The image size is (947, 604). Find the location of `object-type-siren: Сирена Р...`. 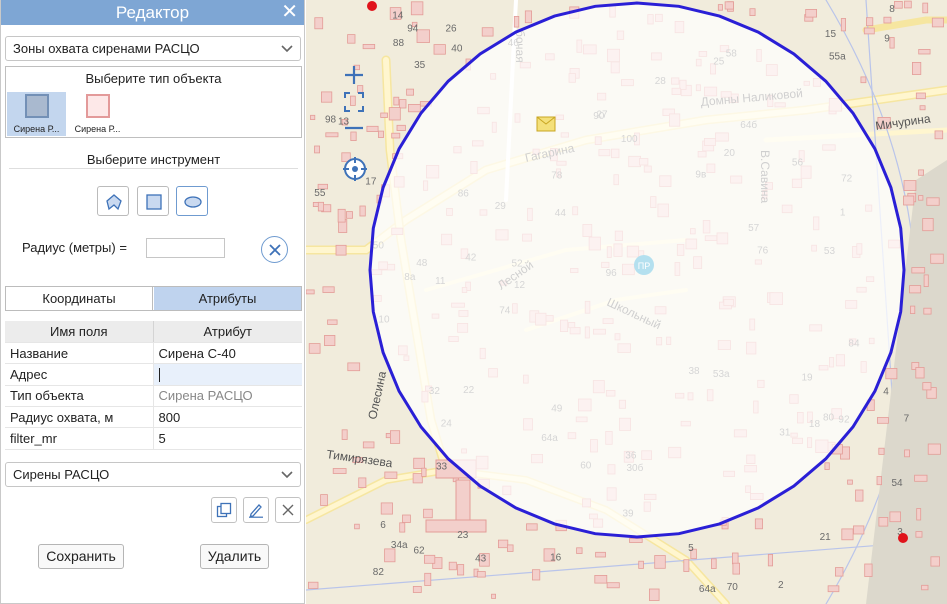

object-type-siren: Сирена Р... is located at coordinates (97, 114).